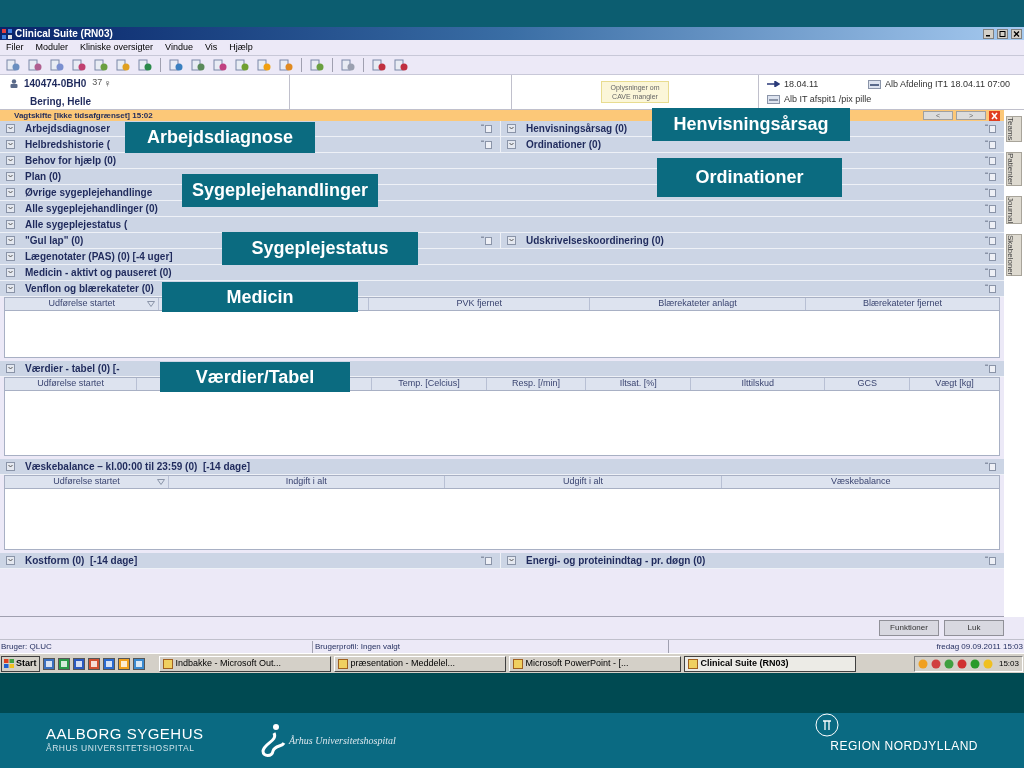  Describe the element at coordinates (616, 560) in the screenshot. I see `section-title: Energi- og proteinindtag - pr. døgn (0)` at that location.